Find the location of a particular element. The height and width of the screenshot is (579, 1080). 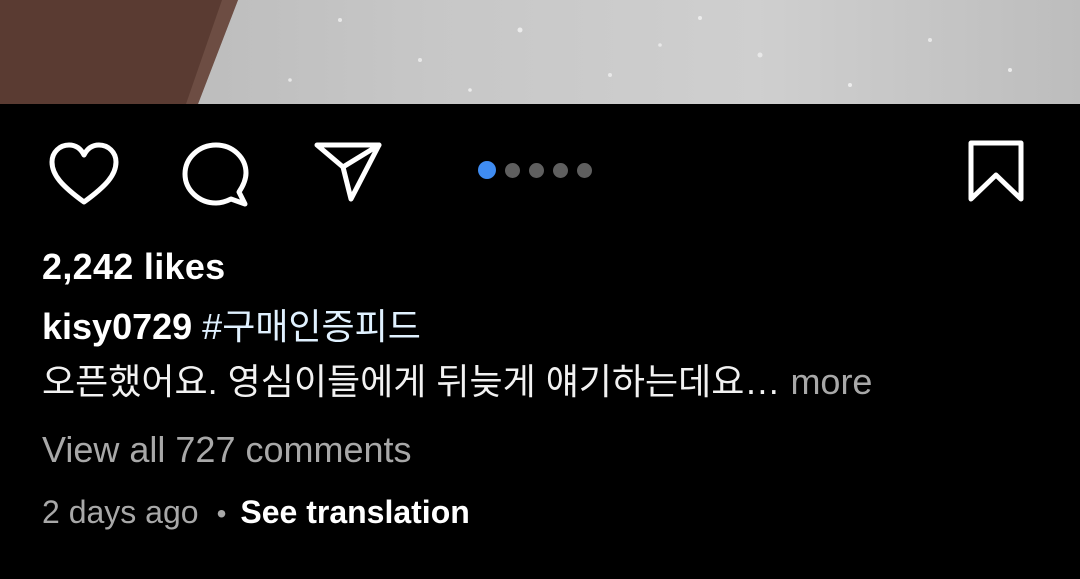

hashtag-link: #구매인증피드 is located at coordinates (311, 326).